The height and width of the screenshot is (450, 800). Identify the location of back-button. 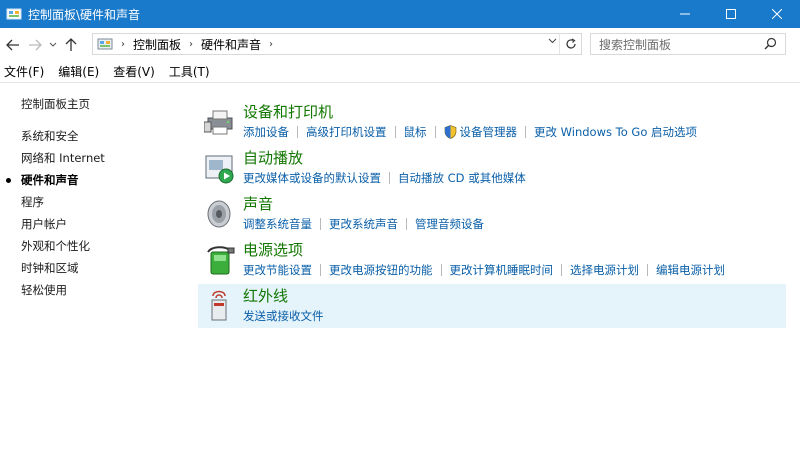
(13, 45).